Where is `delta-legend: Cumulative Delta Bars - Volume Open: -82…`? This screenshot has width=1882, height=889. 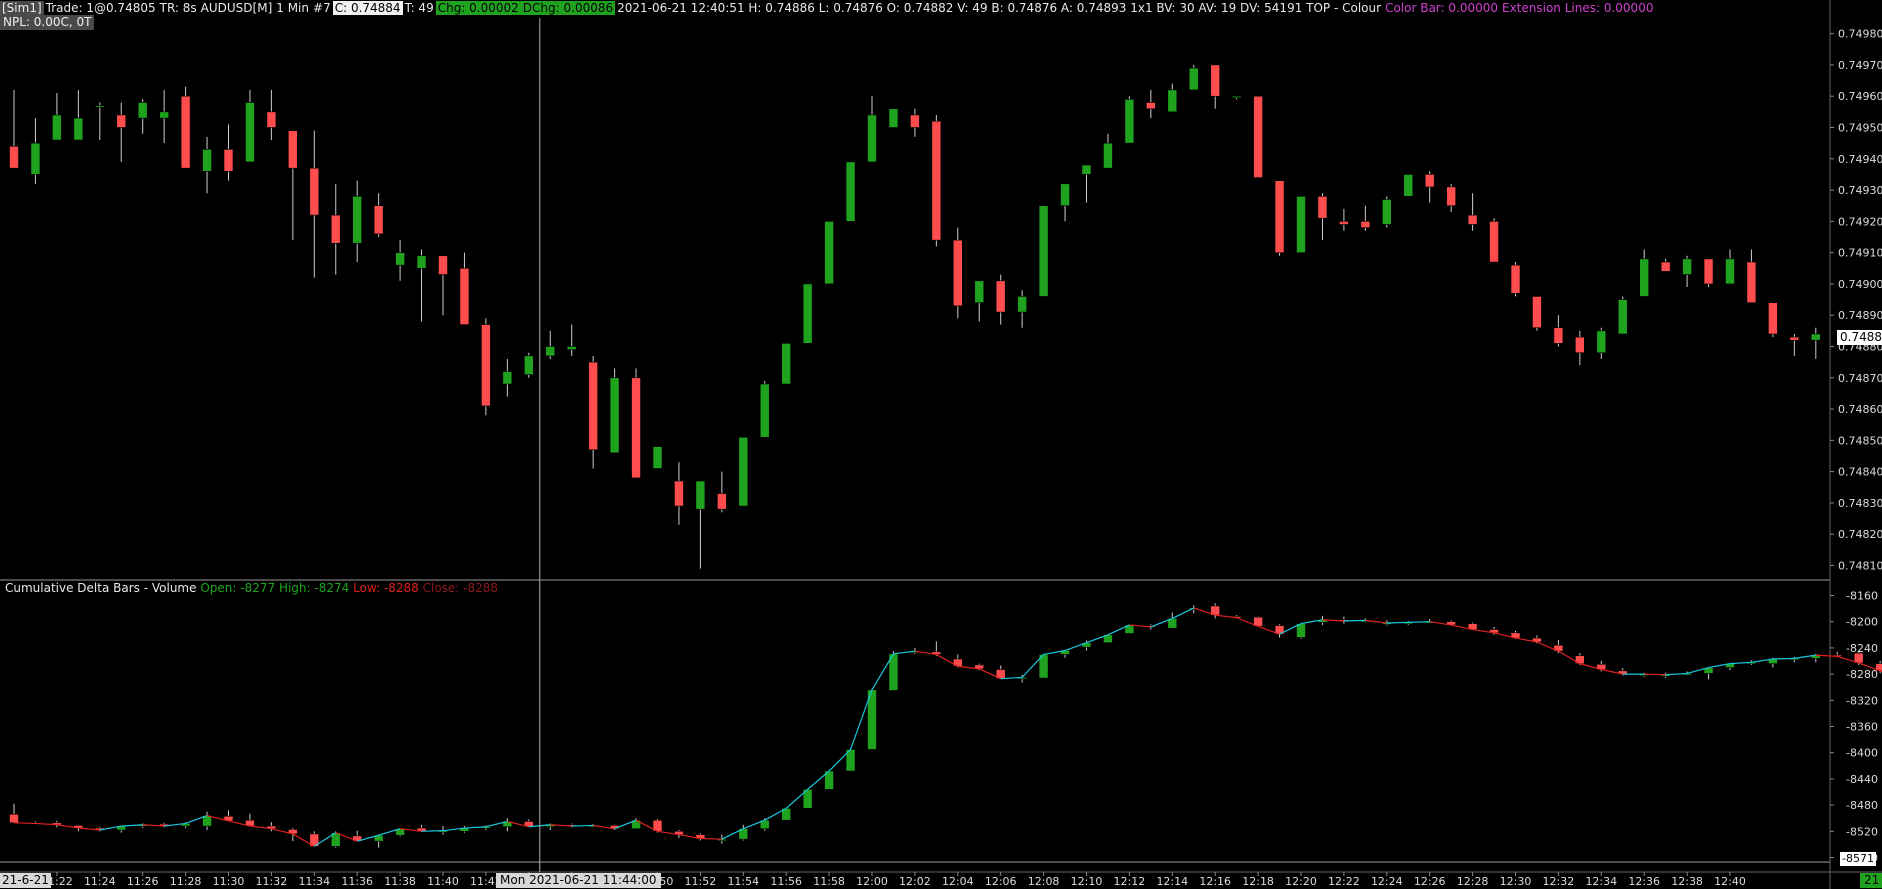
delta-legend: Cumulative Delta Bars - Volume Open: -82… is located at coordinates (251, 588).